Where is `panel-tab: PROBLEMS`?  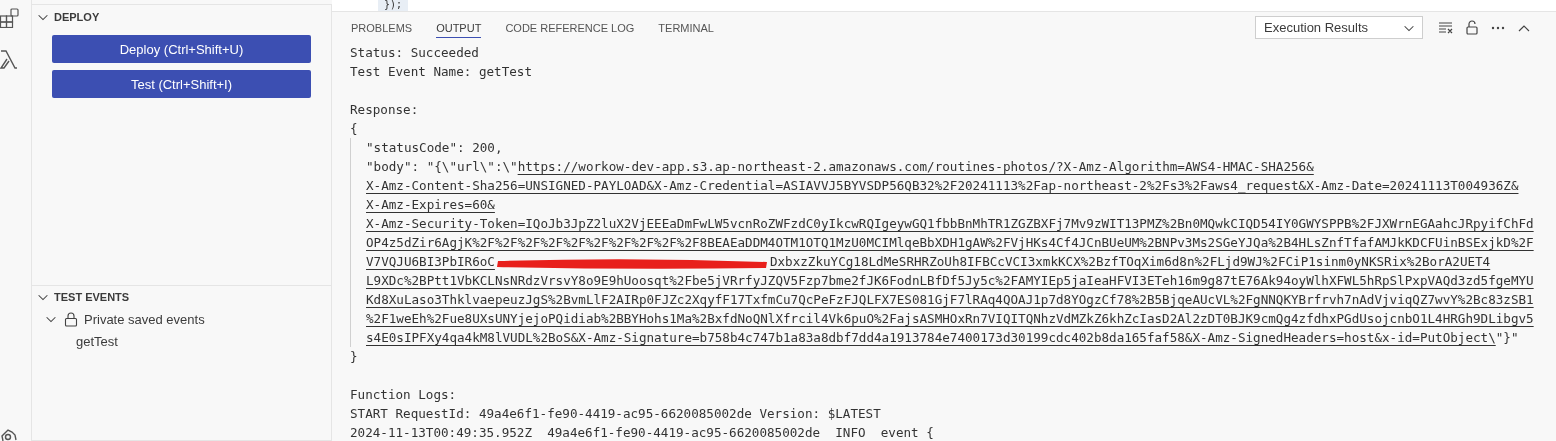
panel-tab: PROBLEMS is located at coordinates (382, 27).